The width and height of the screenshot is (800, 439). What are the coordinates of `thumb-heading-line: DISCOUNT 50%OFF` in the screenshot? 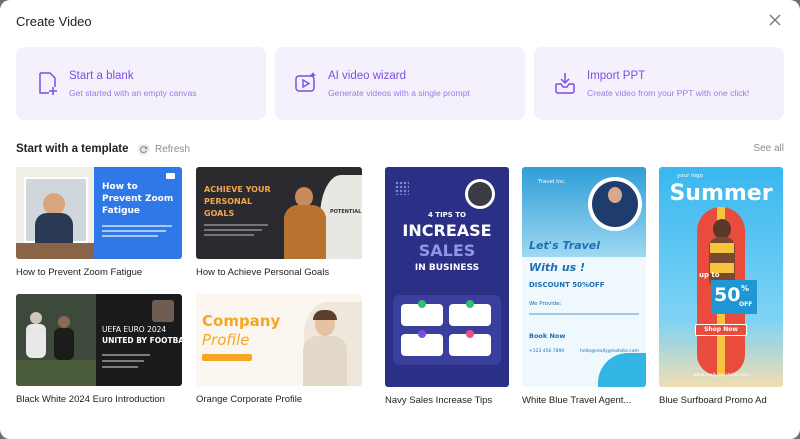 It's located at (567, 285).